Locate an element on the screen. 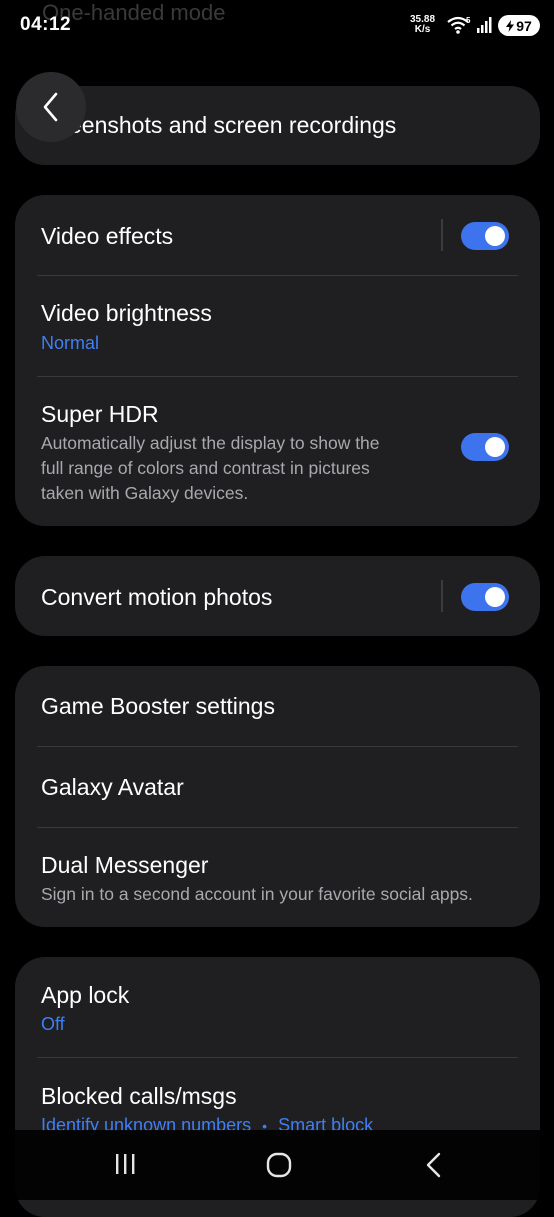 The height and width of the screenshot is (1217, 554). super-hdr-title: Super HDR is located at coordinates (100, 414).